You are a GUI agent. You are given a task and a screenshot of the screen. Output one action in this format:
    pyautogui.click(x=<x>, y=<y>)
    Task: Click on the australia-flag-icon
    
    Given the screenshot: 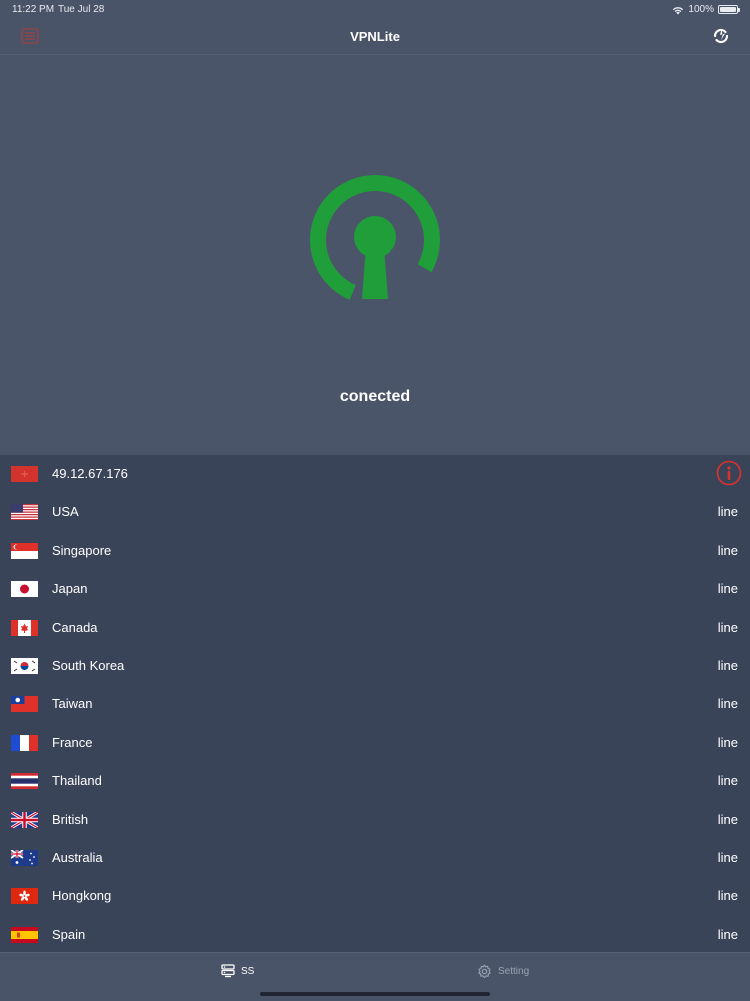 What is the action you would take?
    pyautogui.click(x=24, y=857)
    